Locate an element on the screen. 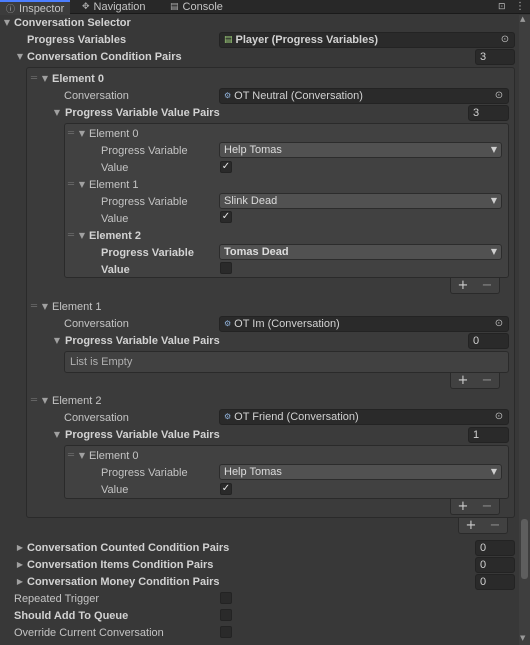 The width and height of the screenshot is (530, 645). conversation-condition-pairs-label: Conversation Condition Pairs is located at coordinates (104, 57).